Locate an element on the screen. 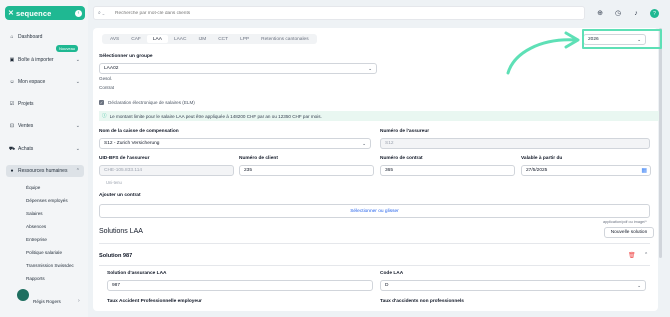 The height and width of the screenshot is (317, 670). valid-from-label: Valable à partir du is located at coordinates (542, 158).